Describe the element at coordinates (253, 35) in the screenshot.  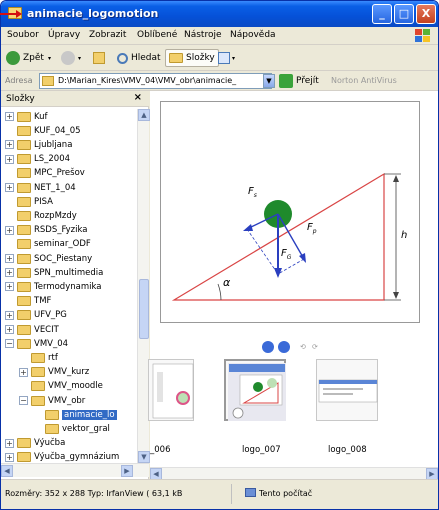
I see `menu-napoveda: Nápověda` at that location.